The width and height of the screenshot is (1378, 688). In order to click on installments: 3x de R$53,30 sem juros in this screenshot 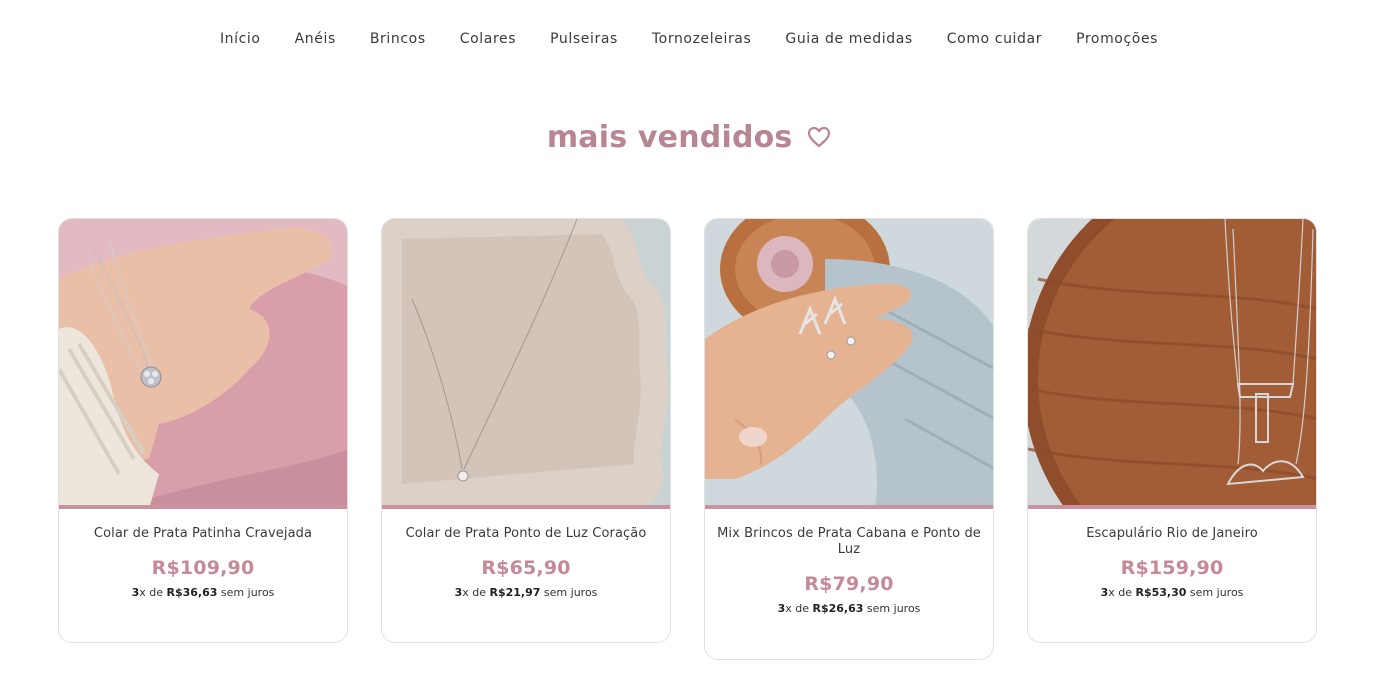, I will do `click(1172, 593)`.